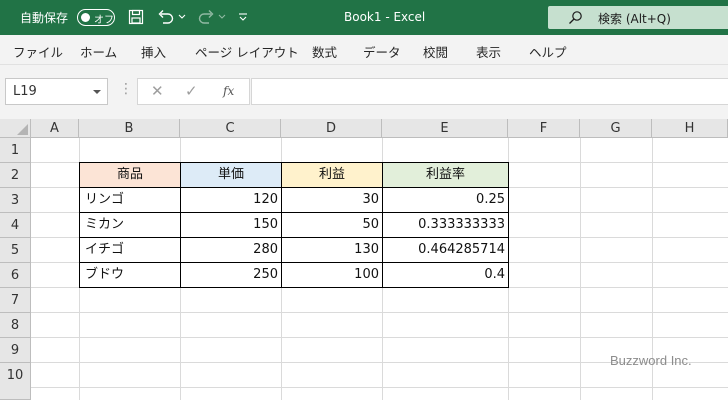 The height and width of the screenshot is (400, 728). I want to click on column-header: F, so click(544, 128).